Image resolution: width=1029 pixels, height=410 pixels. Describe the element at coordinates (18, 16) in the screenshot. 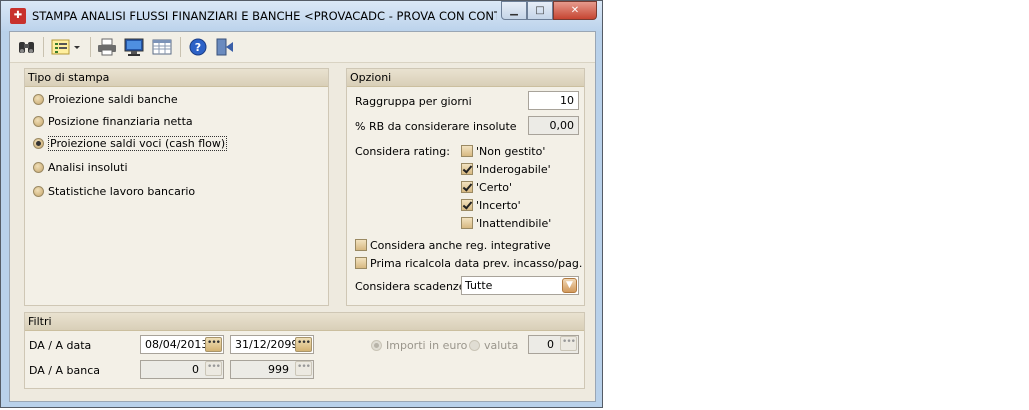

I see `app-icon: ✚` at that location.